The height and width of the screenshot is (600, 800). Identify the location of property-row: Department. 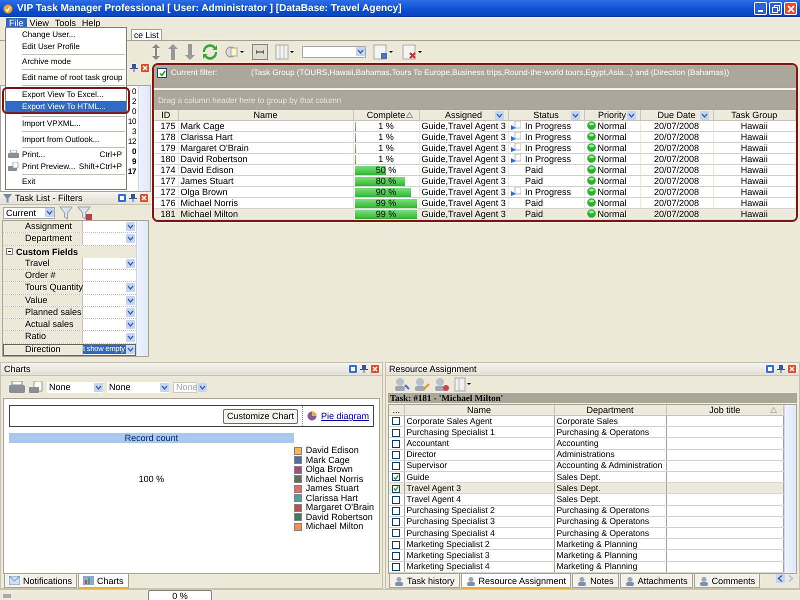
(69, 239).